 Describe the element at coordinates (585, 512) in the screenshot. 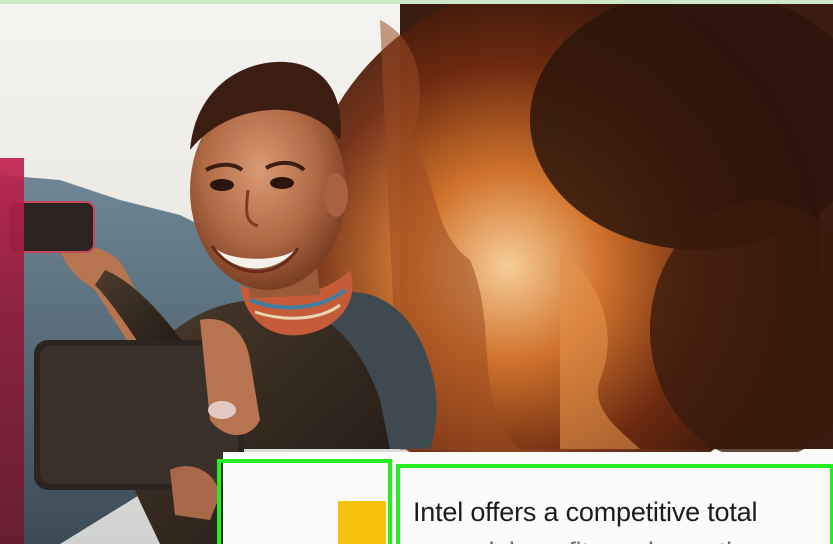

I see `body-text-line-1: Intel offers a competitive total` at that location.